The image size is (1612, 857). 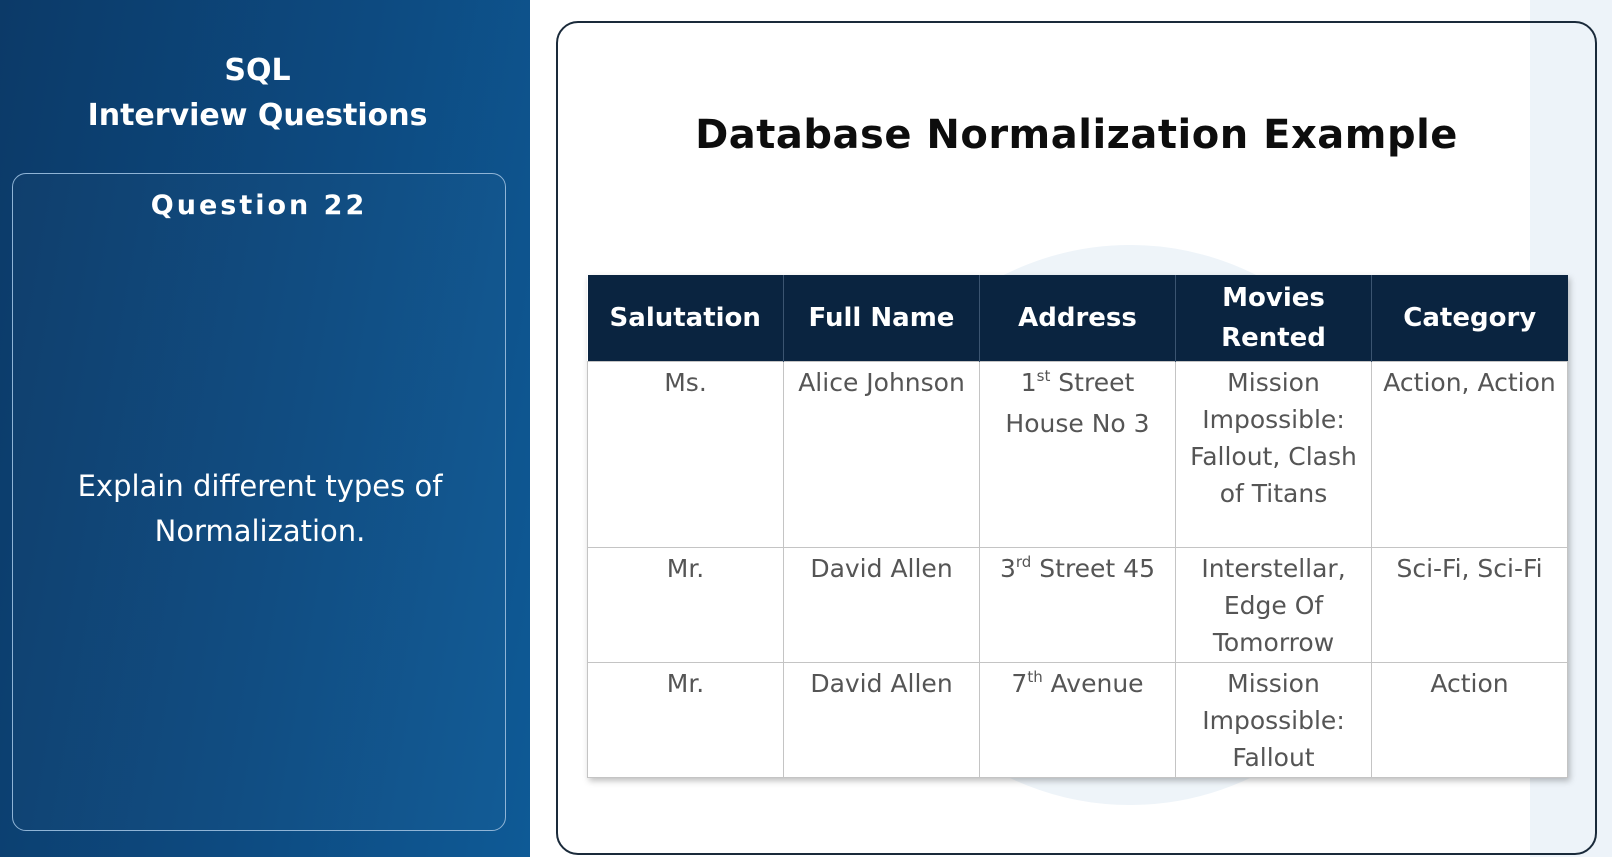 I want to click on address-number: 7, so click(x=1019, y=683).